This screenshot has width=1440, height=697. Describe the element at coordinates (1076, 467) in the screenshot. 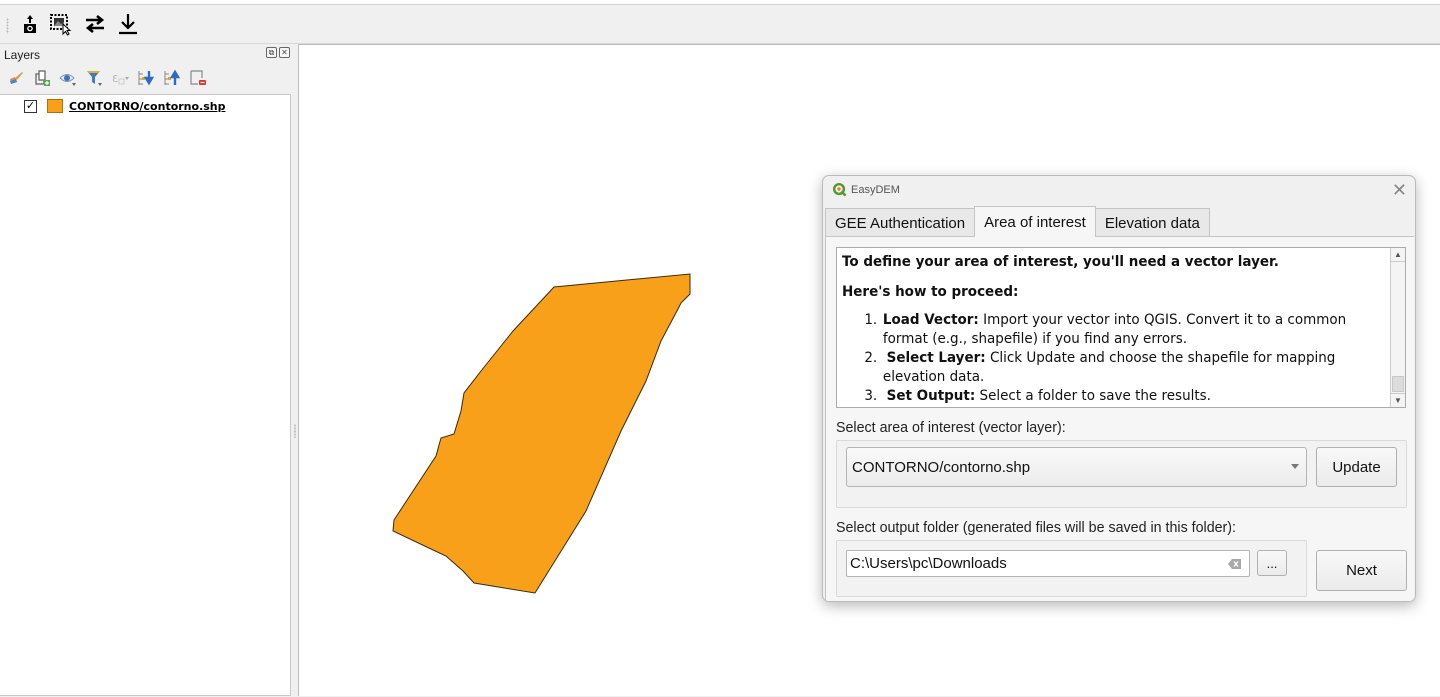

I see `aoi-layer-combobox: CONTORNO/contorno.shp` at that location.